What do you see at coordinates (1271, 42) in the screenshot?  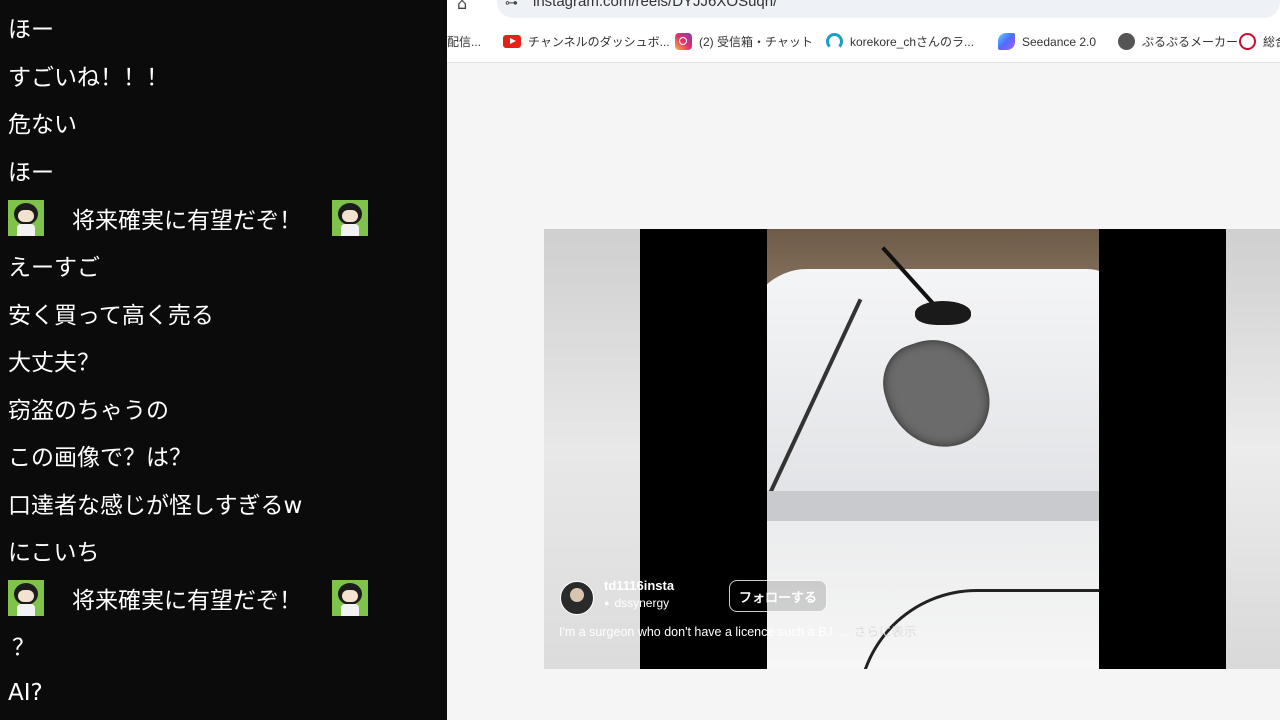 I see `bookmark-label: 総合` at bounding box center [1271, 42].